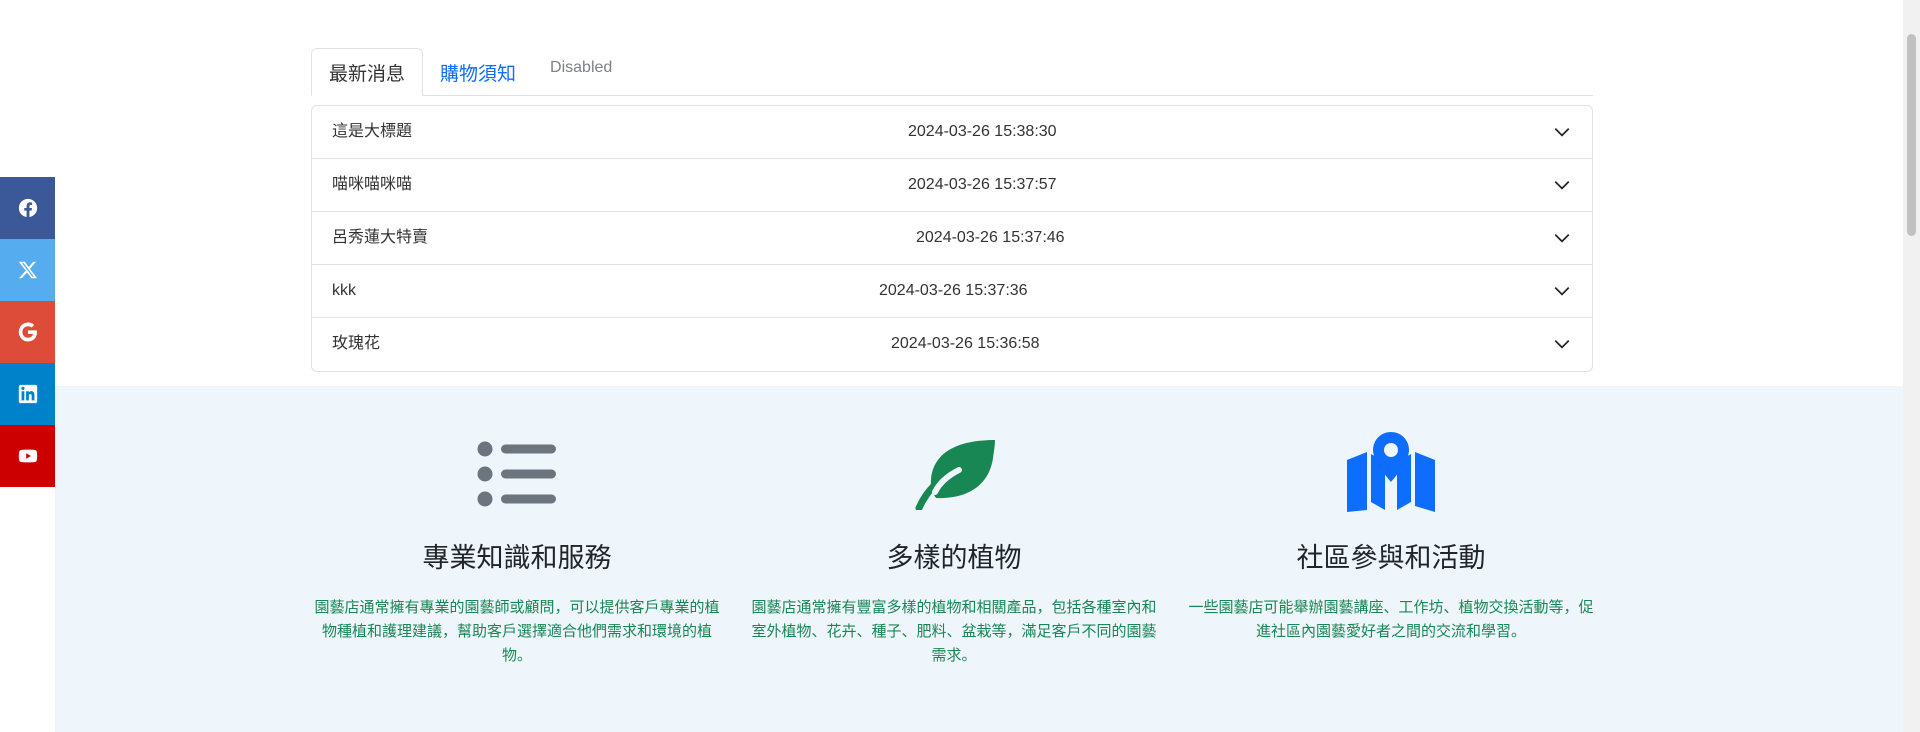 This screenshot has width=1920, height=732. What do you see at coordinates (581, 67) in the screenshot?
I see `tab-label: Disabled` at bounding box center [581, 67].